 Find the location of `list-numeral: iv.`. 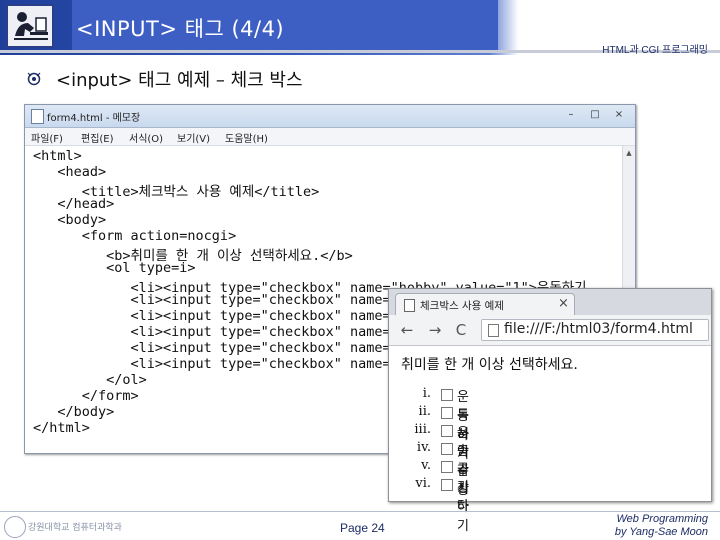

list-numeral: iv. is located at coordinates (423, 447).